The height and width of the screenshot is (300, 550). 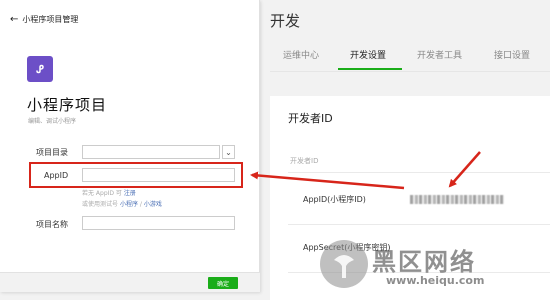 I want to click on watermark: 黑区网络 www.heiqu.com, so click(x=435, y=270).